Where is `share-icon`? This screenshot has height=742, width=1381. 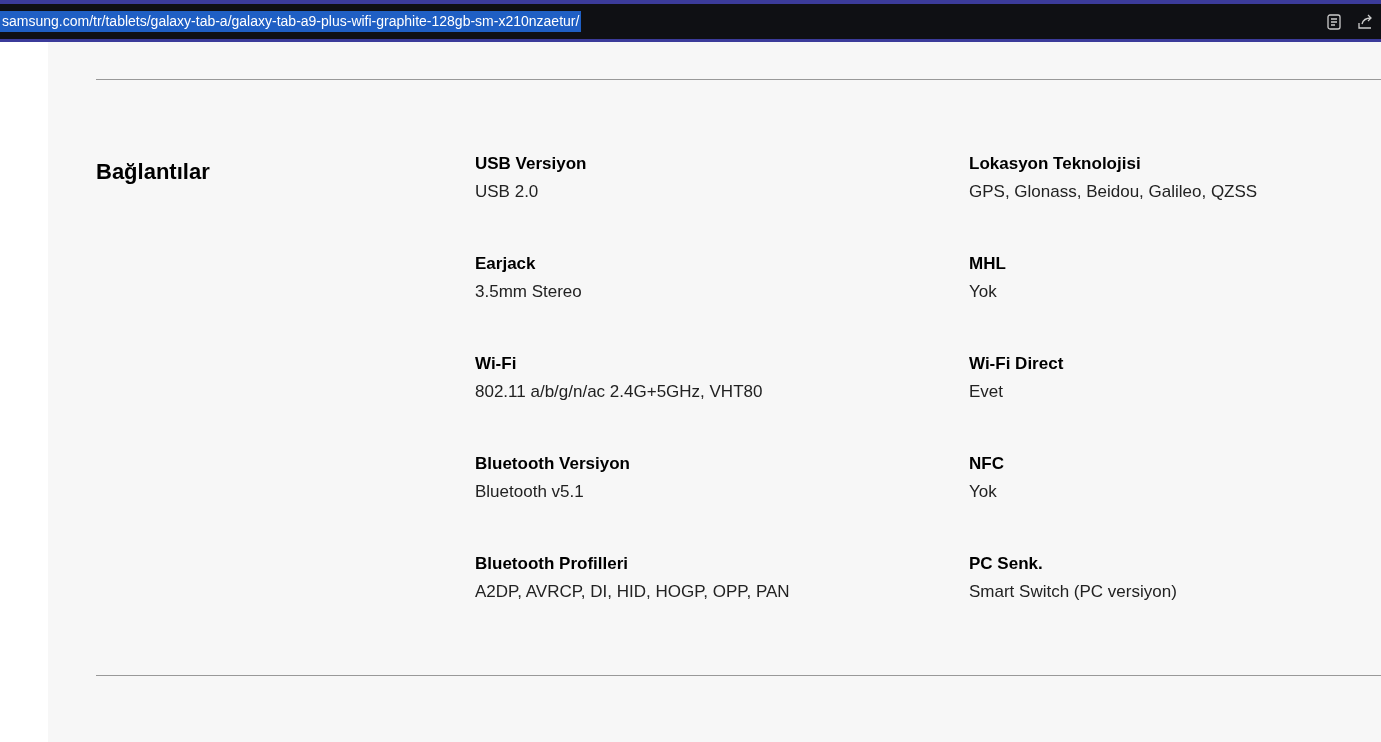 share-icon is located at coordinates (1365, 21).